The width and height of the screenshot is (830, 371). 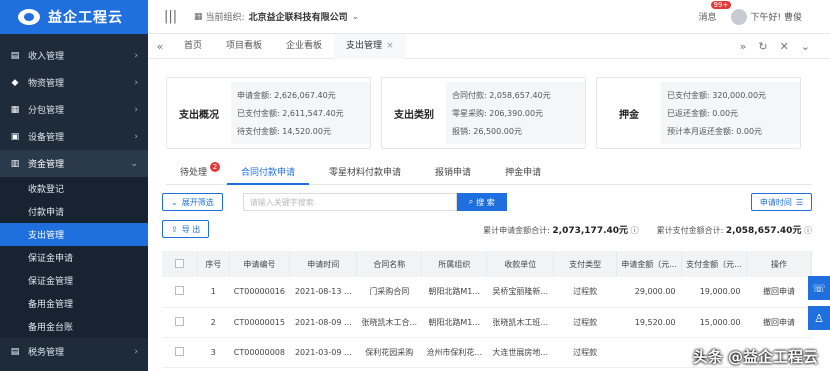 What do you see at coordinates (389, 292) in the screenshot?
I see `cell-contract: 门采购合同` at bounding box center [389, 292].